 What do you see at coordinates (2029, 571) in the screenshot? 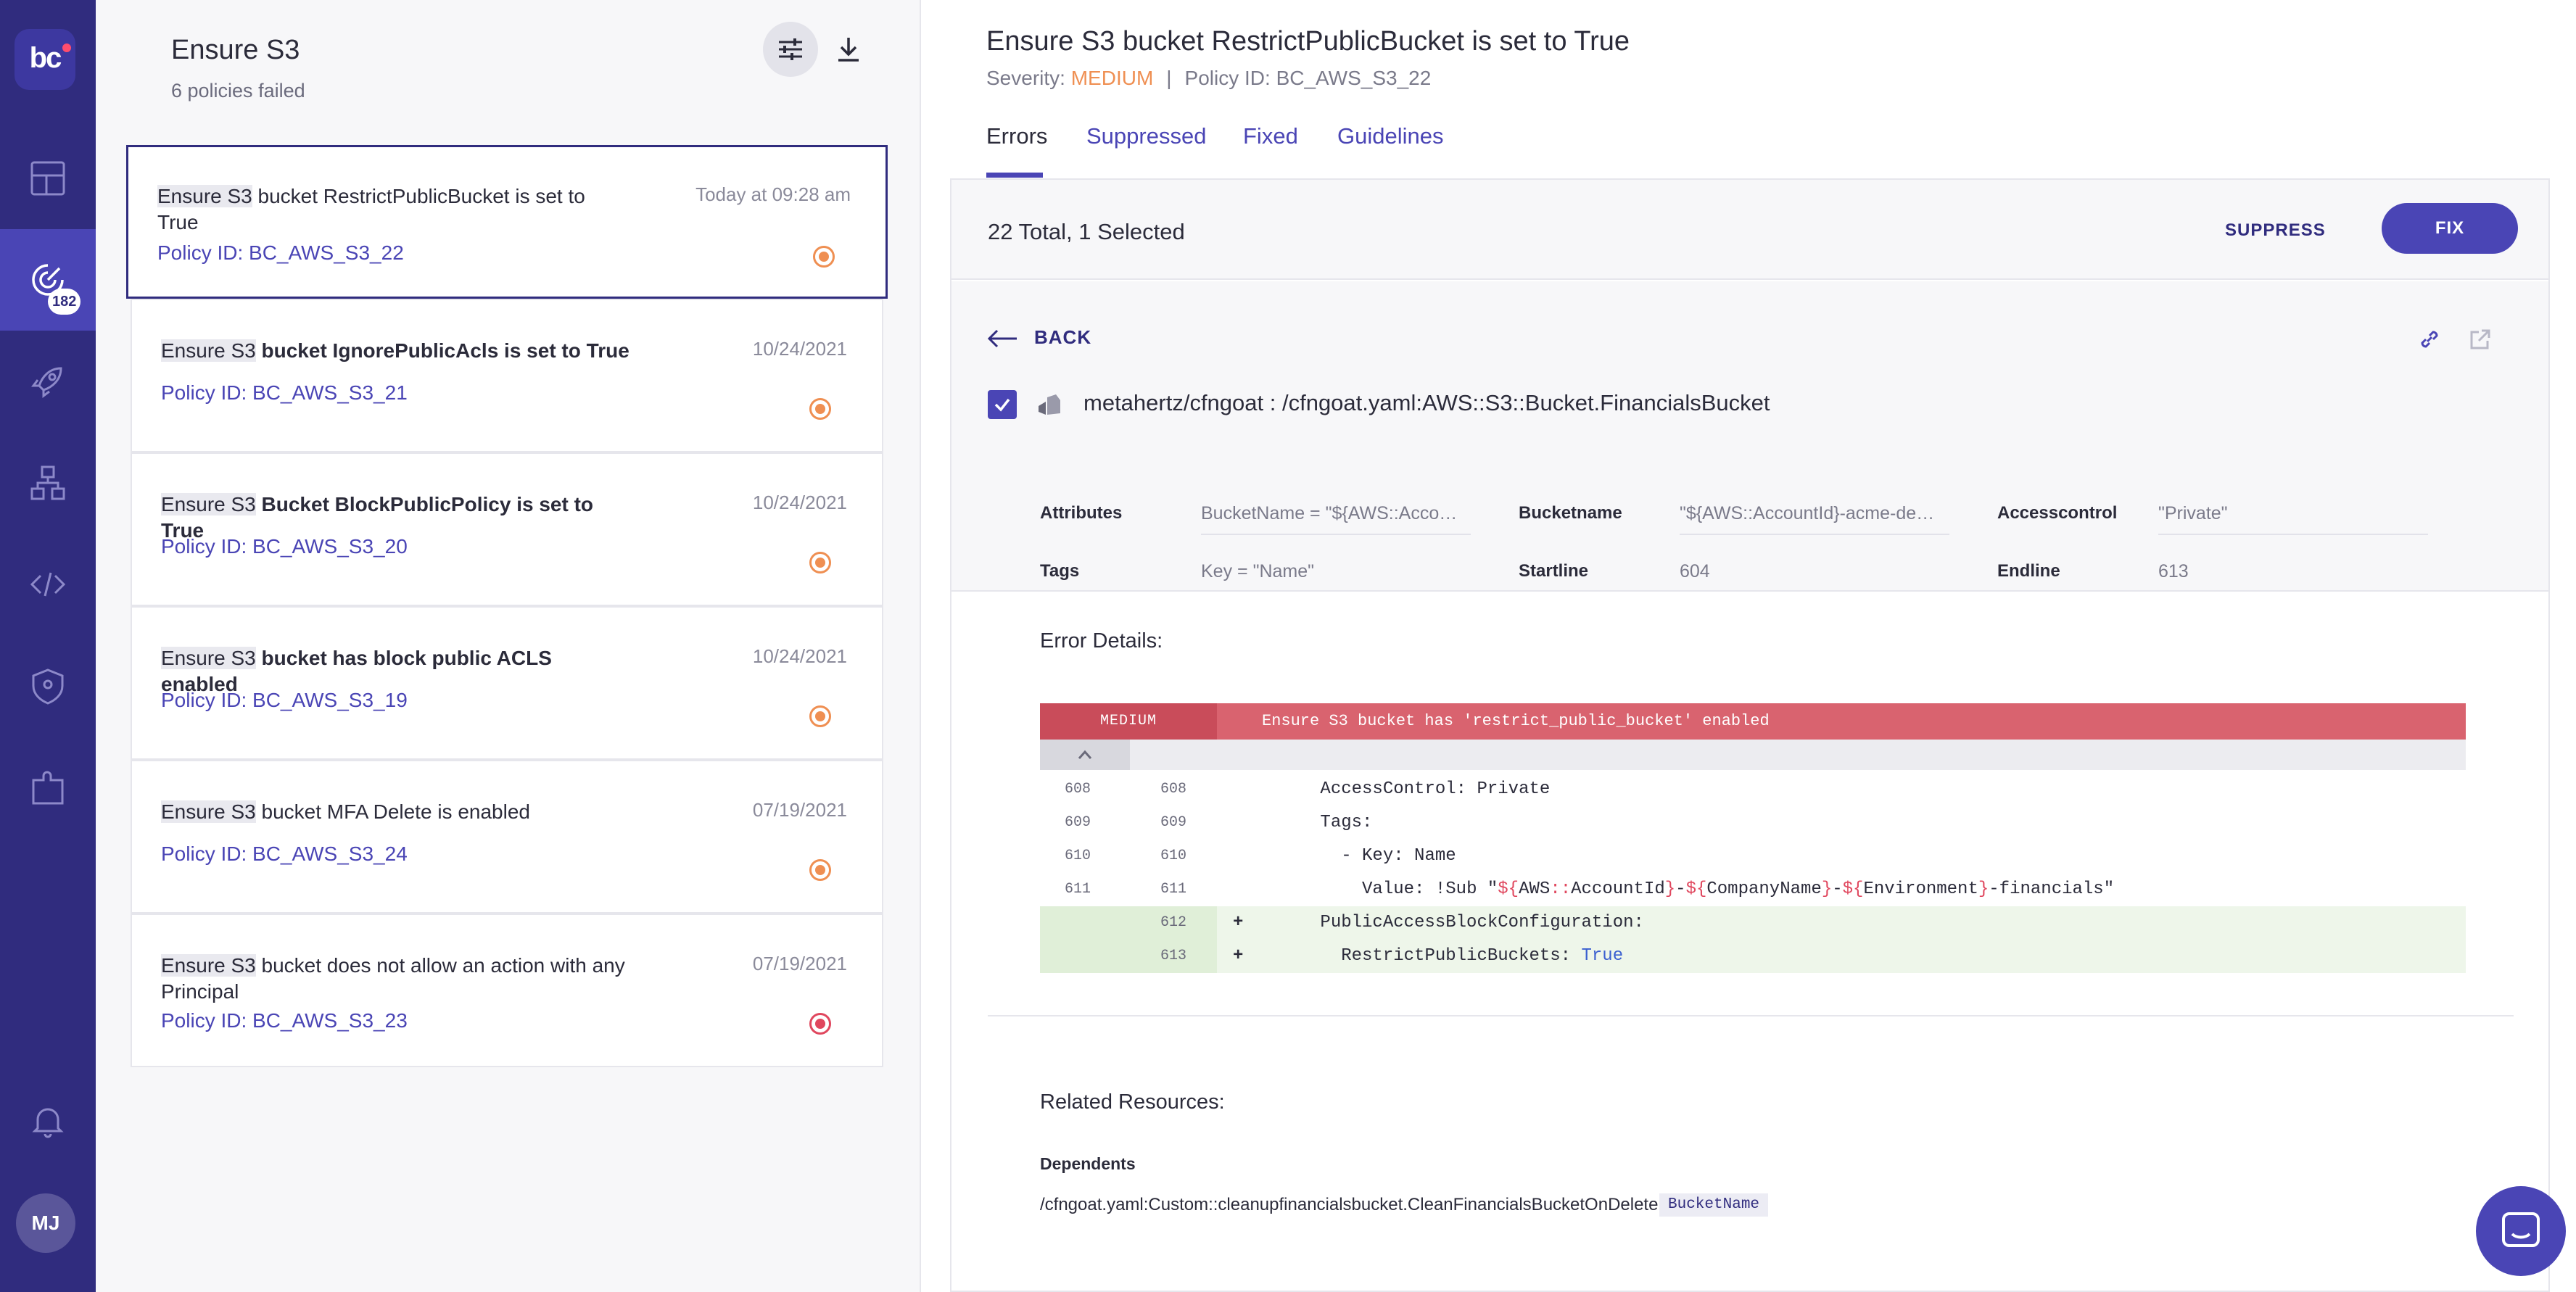
I see `attr-label: Endline` at bounding box center [2029, 571].